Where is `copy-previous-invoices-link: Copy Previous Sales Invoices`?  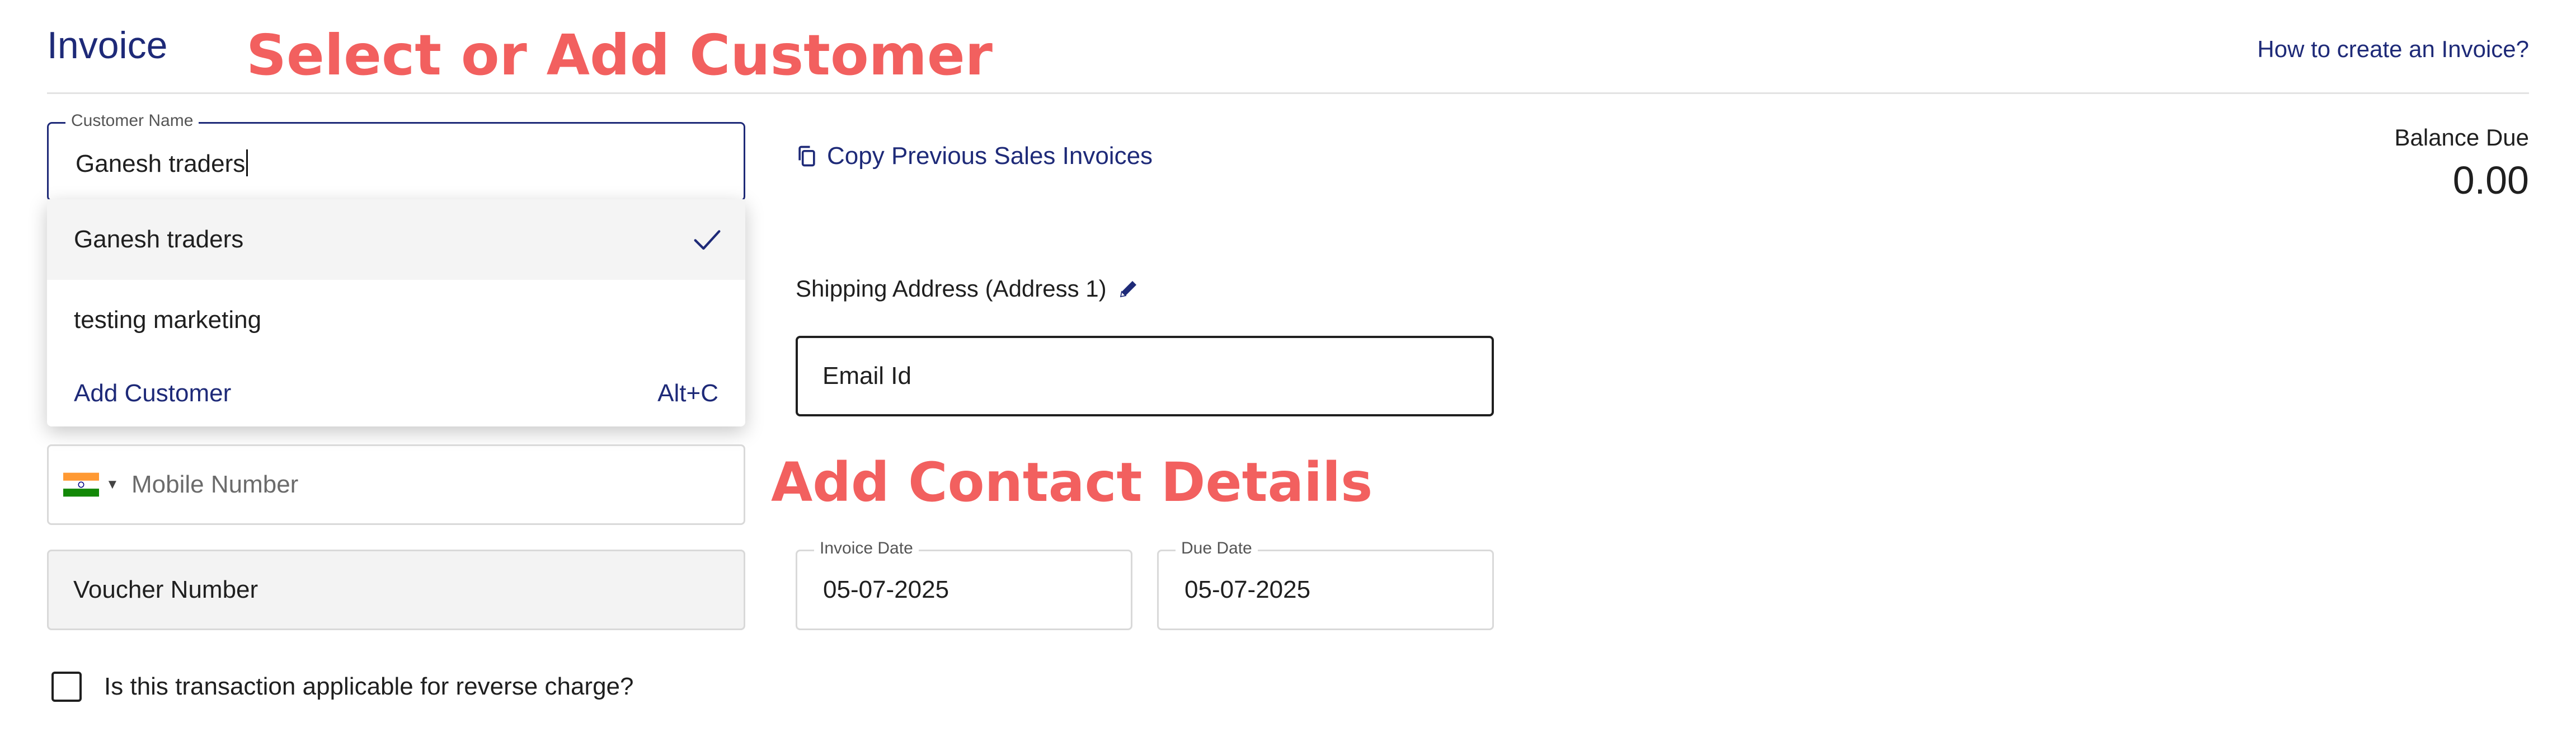 copy-previous-invoices-link: Copy Previous Sales Invoices is located at coordinates (974, 156).